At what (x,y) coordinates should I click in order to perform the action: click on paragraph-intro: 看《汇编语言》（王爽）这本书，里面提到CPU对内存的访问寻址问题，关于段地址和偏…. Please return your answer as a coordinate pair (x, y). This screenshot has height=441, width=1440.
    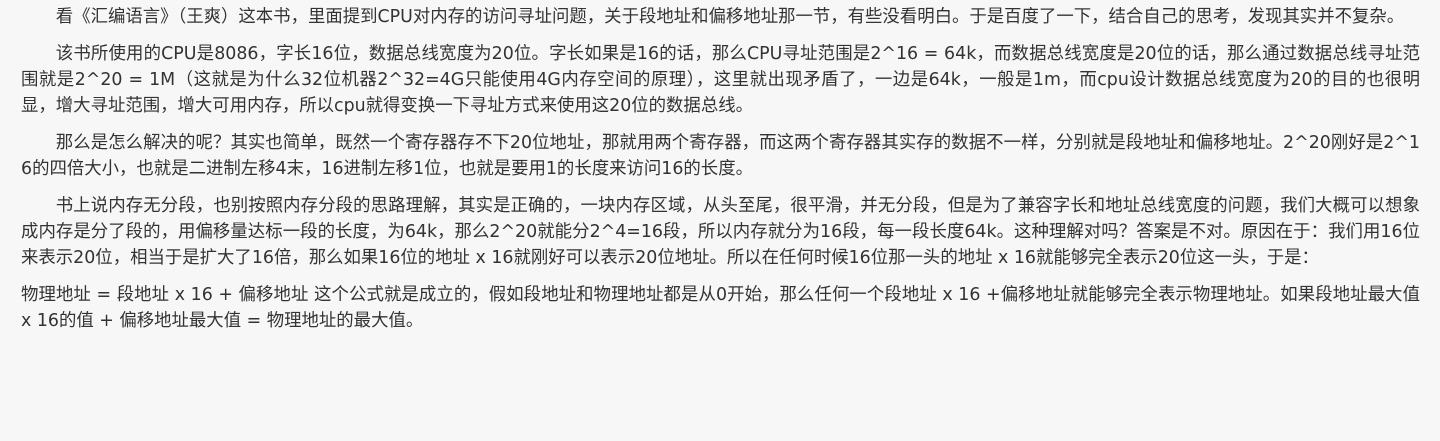
    Looking at the image, I should click on (730, 17).